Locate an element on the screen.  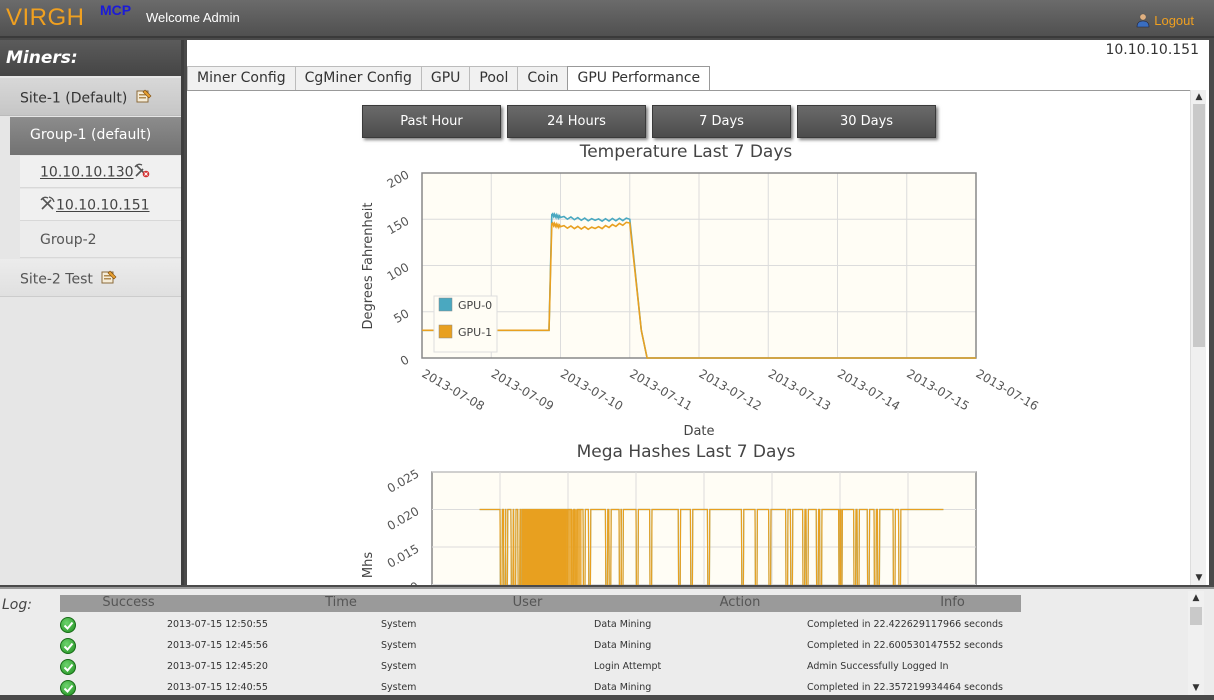
welcome-text: Welcome Admin is located at coordinates (193, 17).